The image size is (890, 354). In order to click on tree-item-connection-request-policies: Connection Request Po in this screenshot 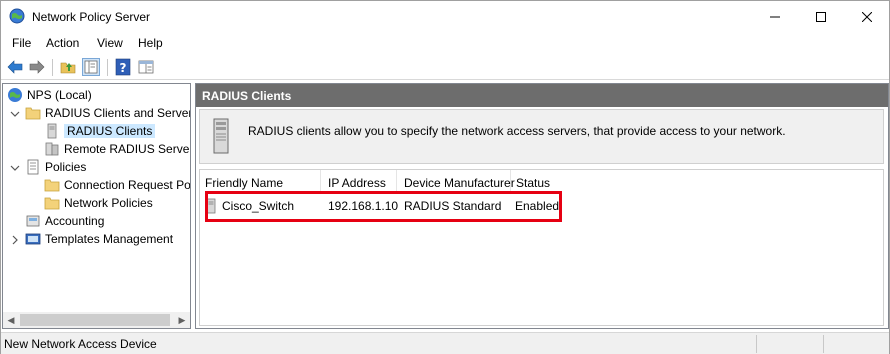, I will do `click(117, 185)`.